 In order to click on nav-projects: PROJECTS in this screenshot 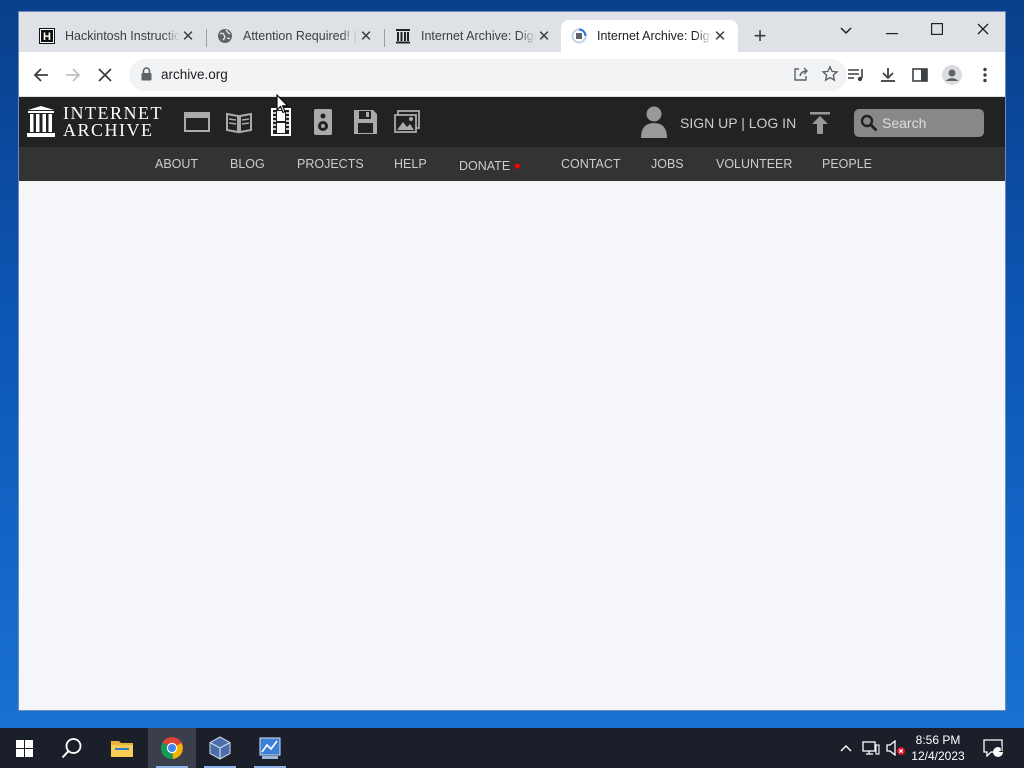, I will do `click(330, 164)`.